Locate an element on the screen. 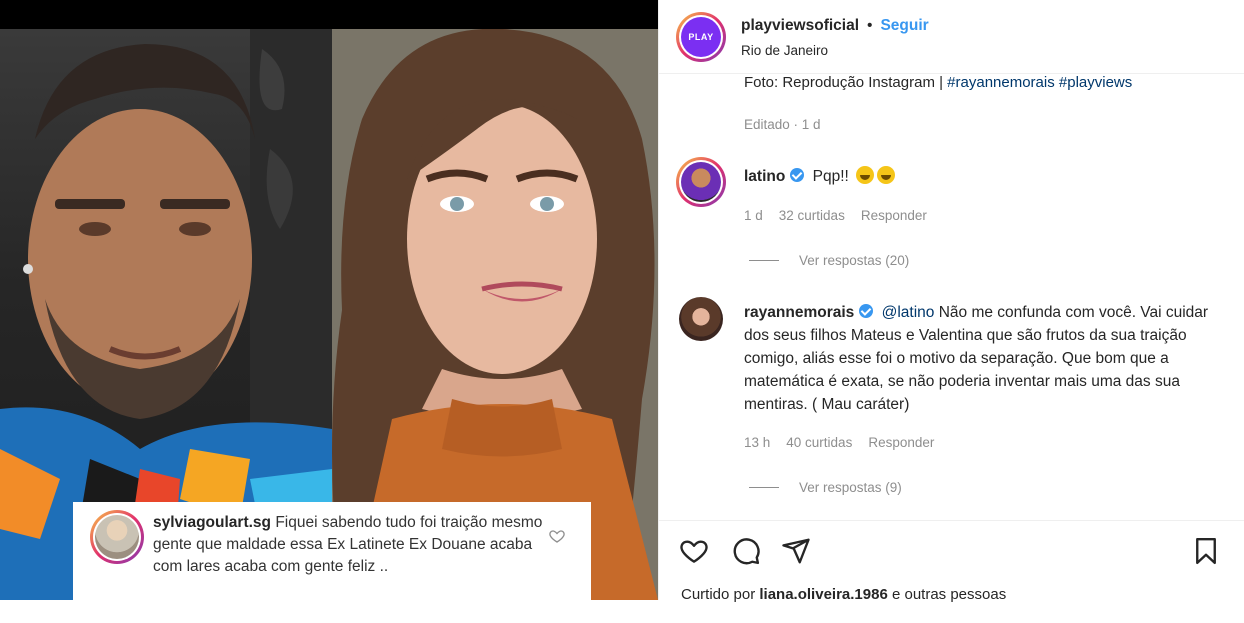 The height and width of the screenshot is (623, 1244). profile-avatar: PLAY is located at coordinates (701, 37).